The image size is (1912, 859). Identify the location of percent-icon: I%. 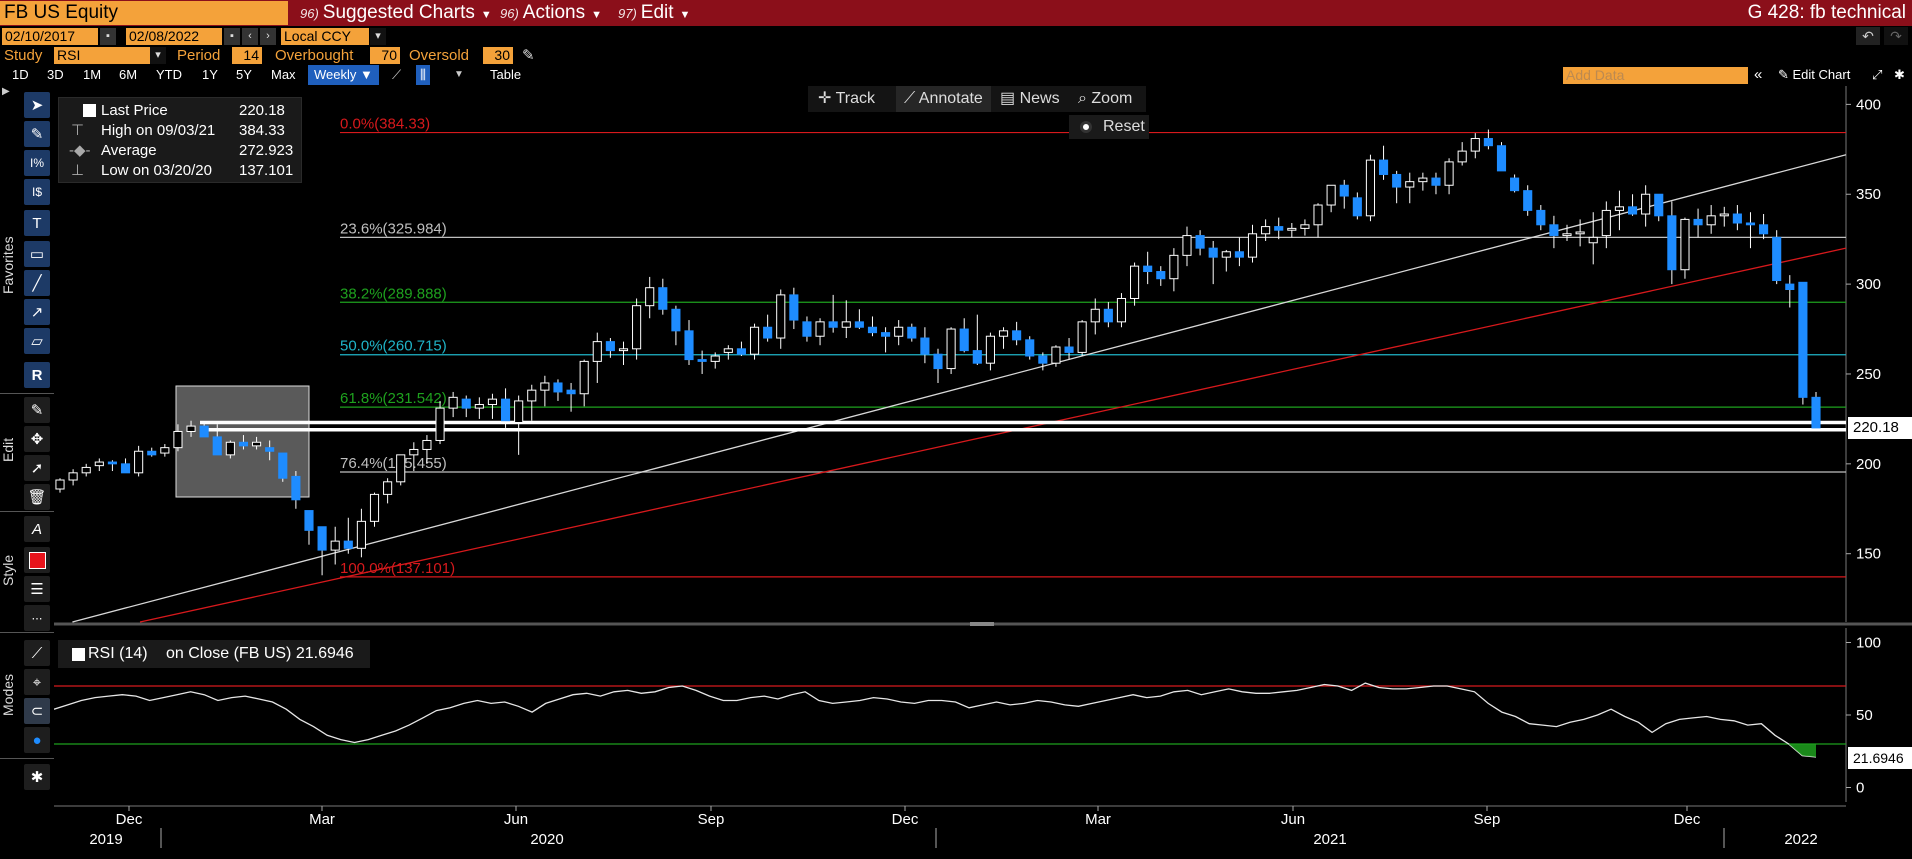
(37, 163).